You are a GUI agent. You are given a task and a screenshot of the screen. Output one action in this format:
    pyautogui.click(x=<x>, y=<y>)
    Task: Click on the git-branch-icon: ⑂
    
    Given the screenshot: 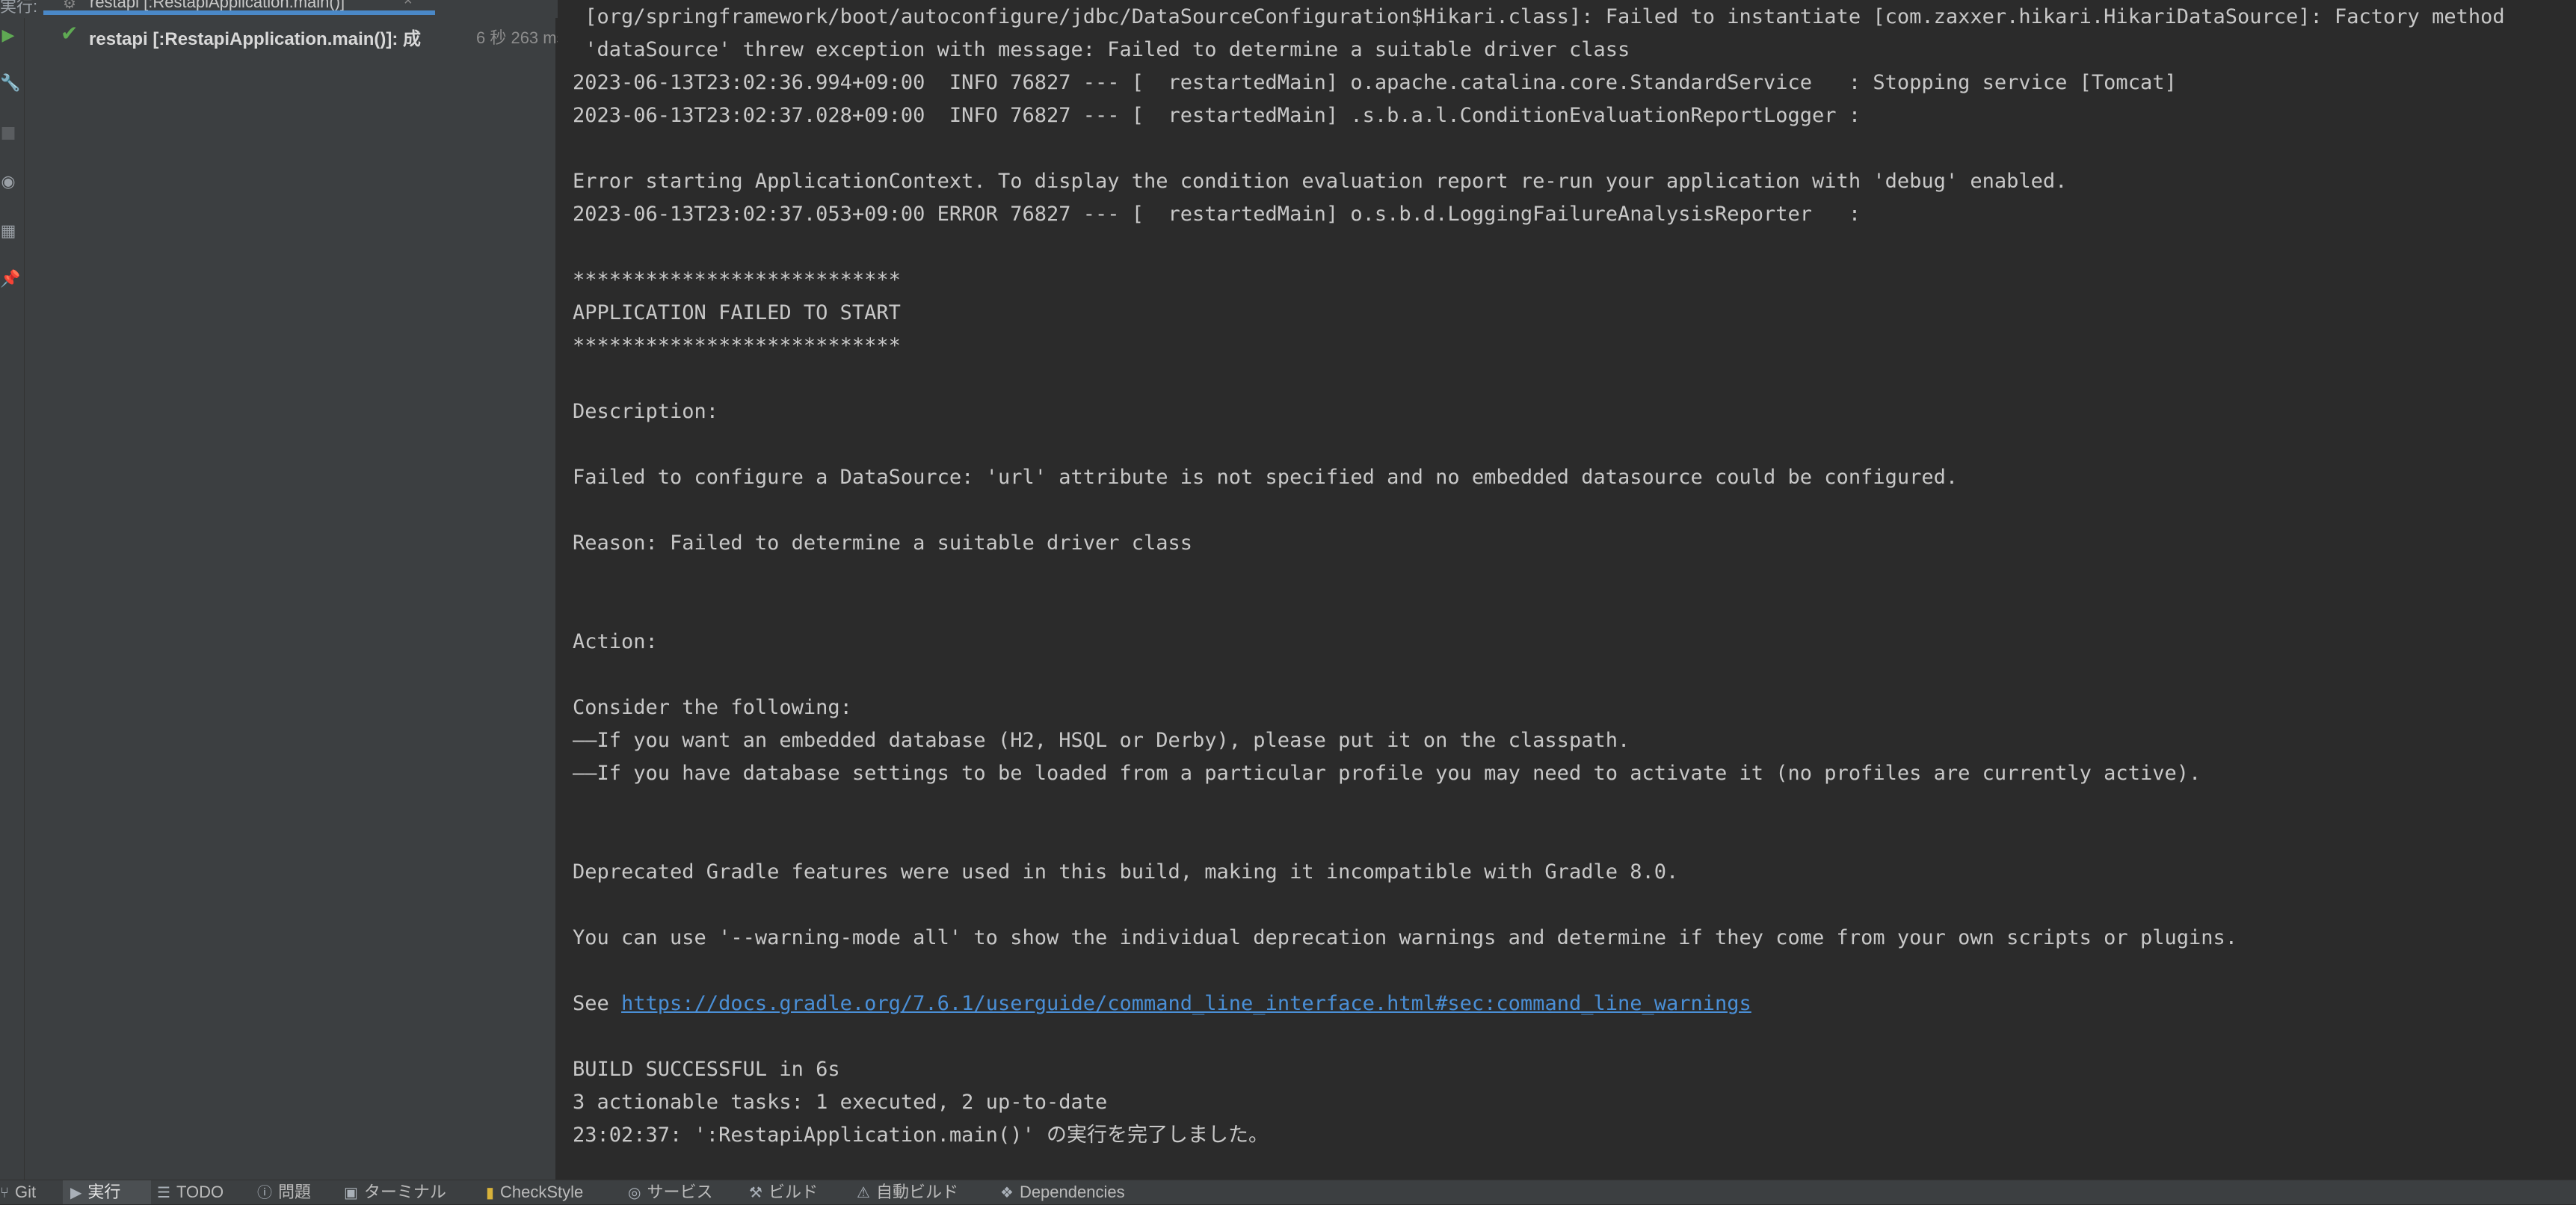 What is the action you would take?
    pyautogui.click(x=4, y=1193)
    